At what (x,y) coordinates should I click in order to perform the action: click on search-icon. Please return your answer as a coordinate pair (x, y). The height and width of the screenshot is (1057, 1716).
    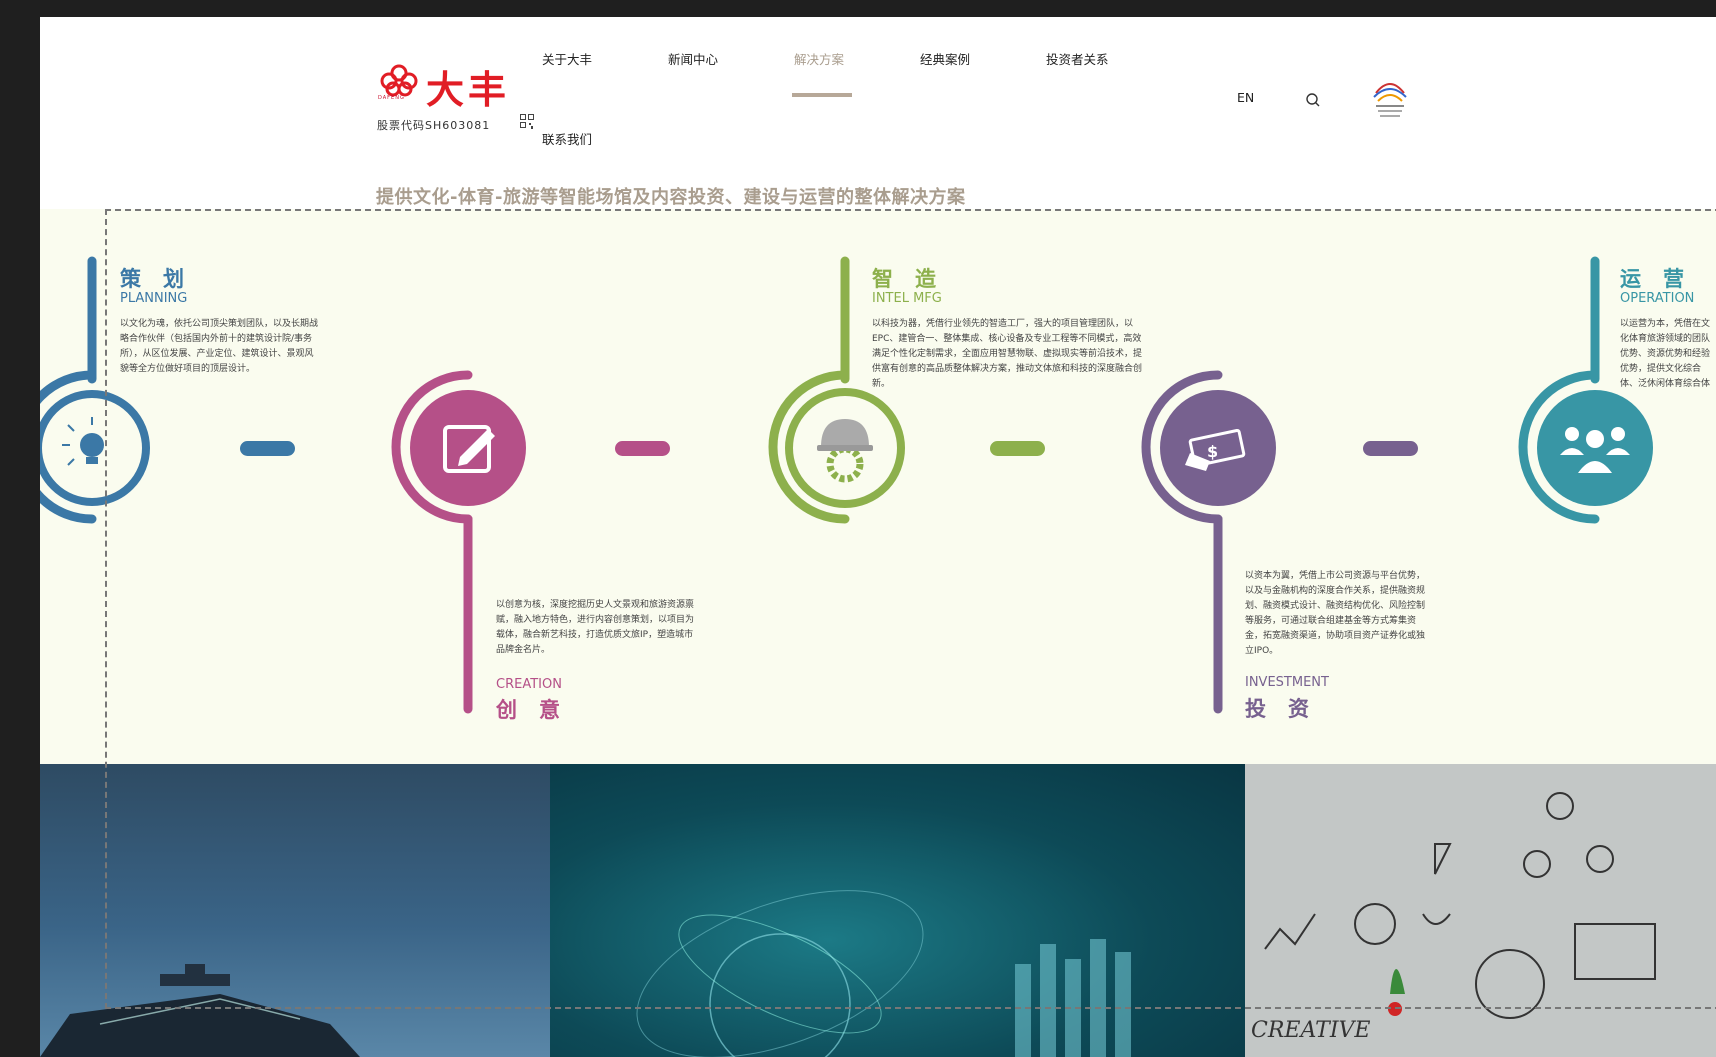
    Looking at the image, I should click on (1313, 100).